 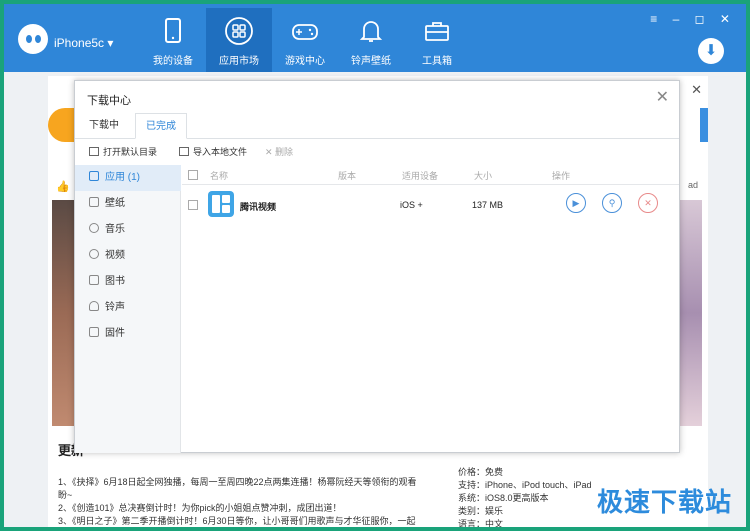 I want to click on delete-x-icon: ✕, so click(x=270, y=152).